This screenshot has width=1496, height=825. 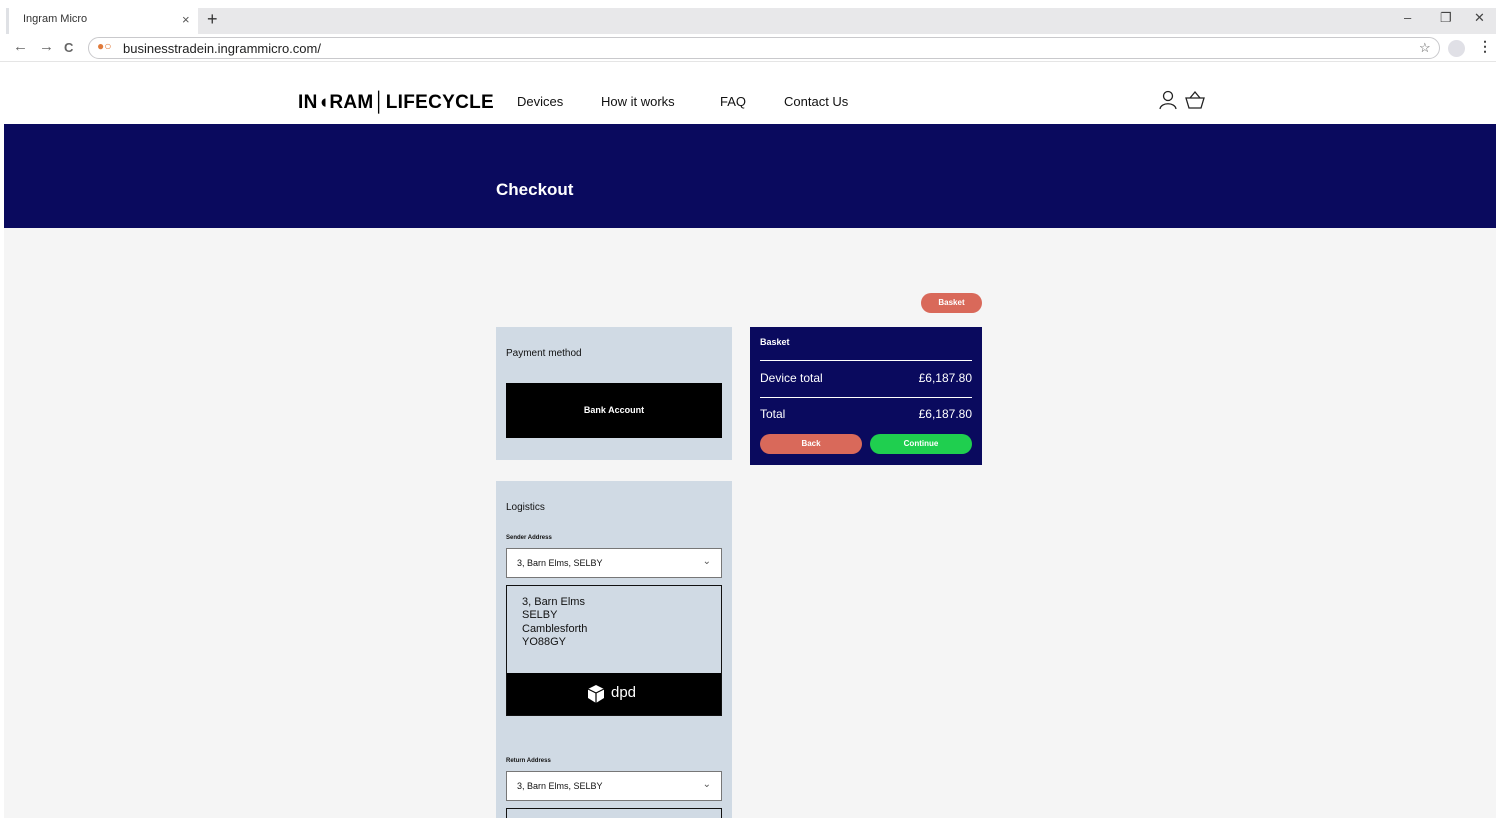 I want to click on carrier-name: dpd, so click(x=624, y=692).